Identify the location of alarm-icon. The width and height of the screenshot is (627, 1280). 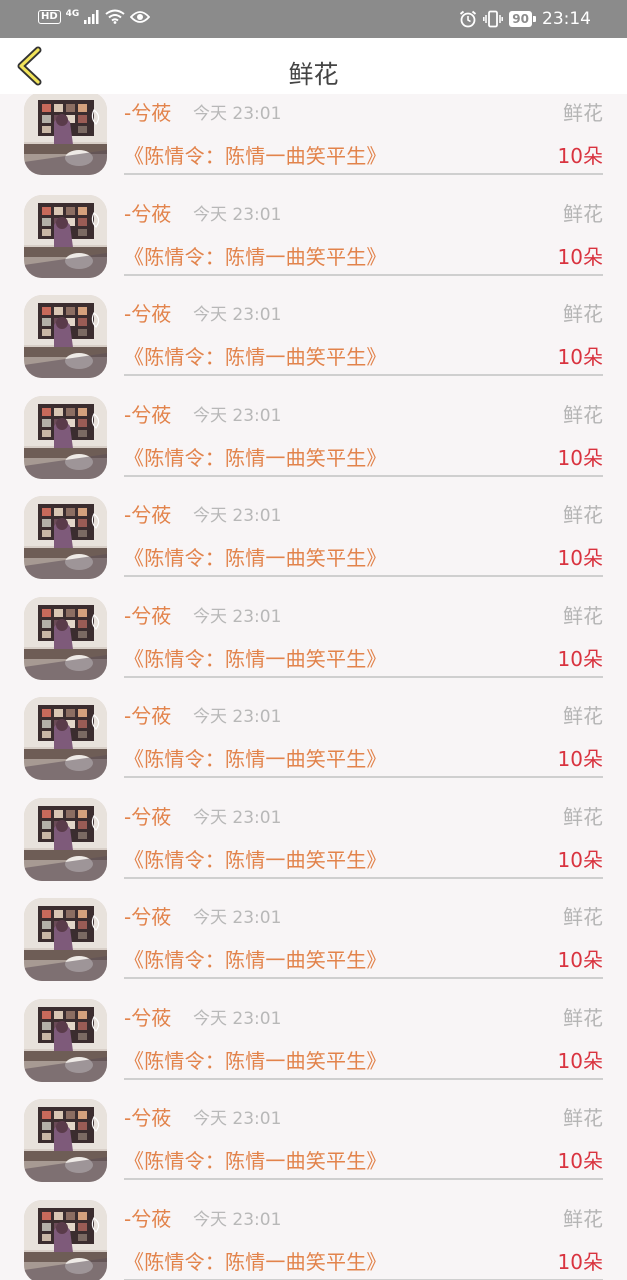
(468, 19).